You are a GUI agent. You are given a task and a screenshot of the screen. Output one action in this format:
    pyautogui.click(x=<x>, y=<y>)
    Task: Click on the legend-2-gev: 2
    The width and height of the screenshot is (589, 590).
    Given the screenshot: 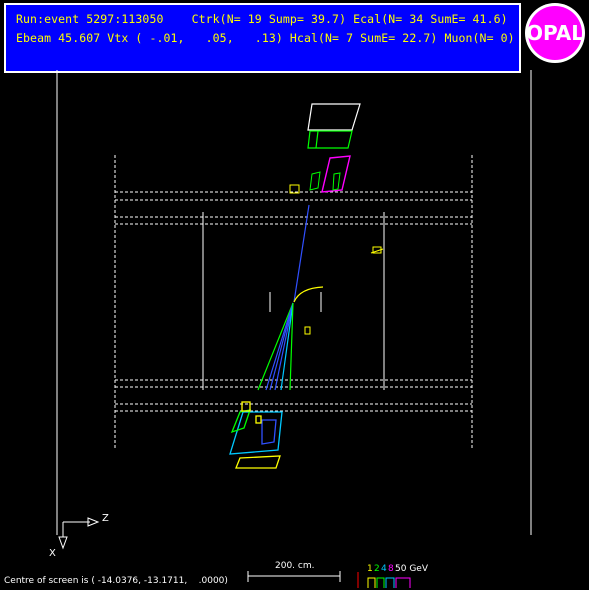 What is the action you would take?
    pyautogui.click(x=377, y=569)
    